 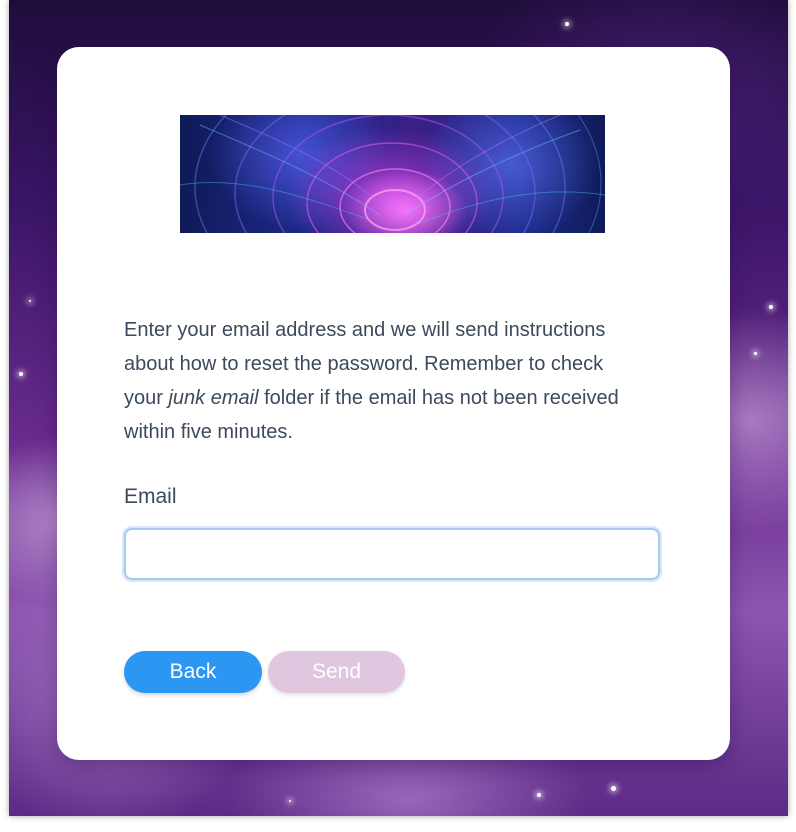 I want to click on email-label: Email, so click(x=150, y=496).